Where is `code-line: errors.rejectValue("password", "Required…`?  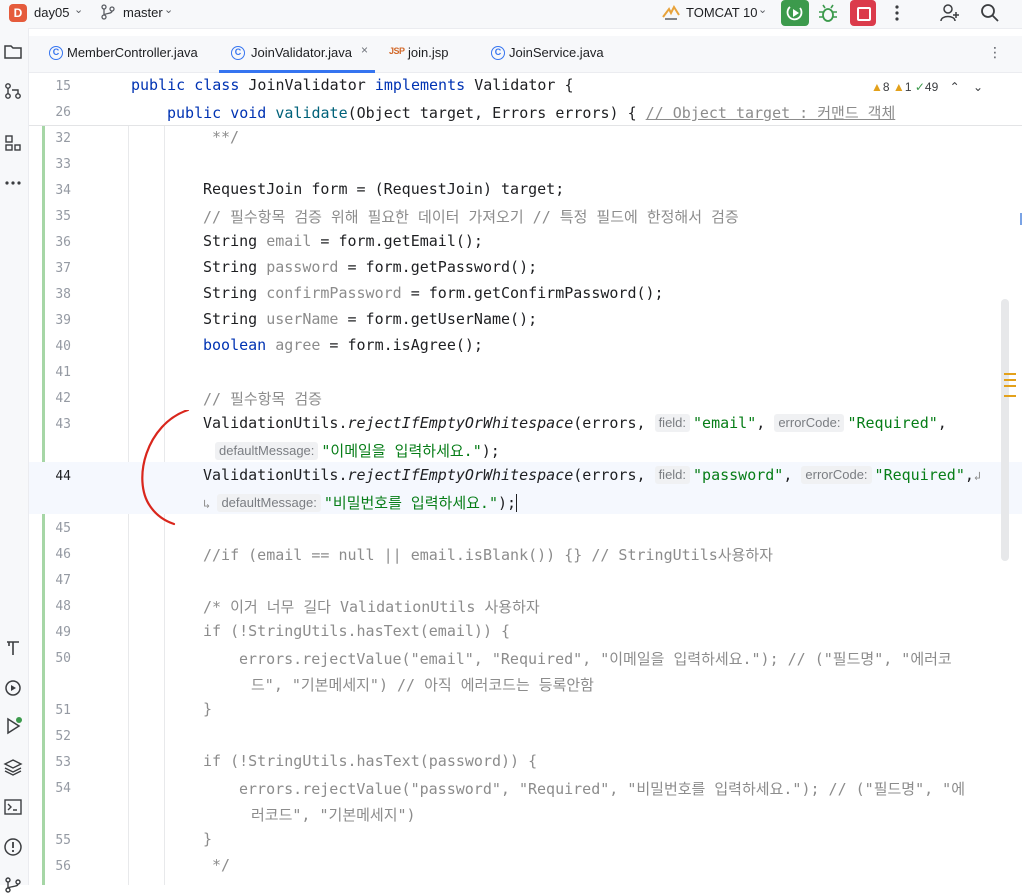
code-line: errors.rejectValue("password", "Required… is located at coordinates (602, 788).